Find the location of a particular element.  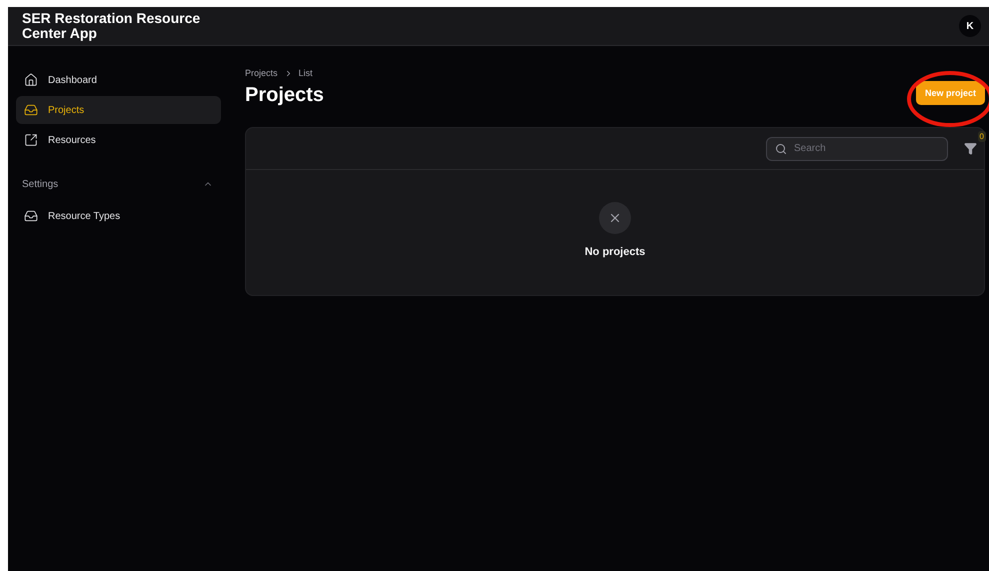

settings-section-toggle: Settings is located at coordinates (118, 184).